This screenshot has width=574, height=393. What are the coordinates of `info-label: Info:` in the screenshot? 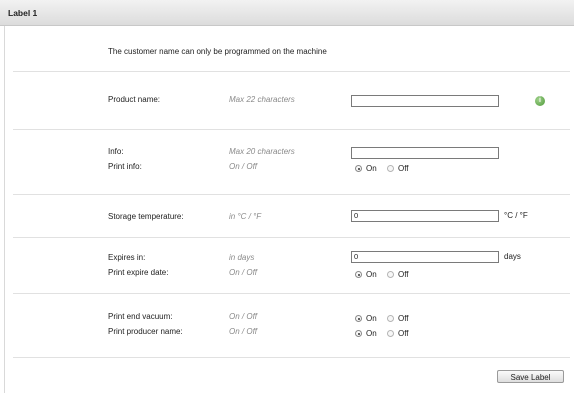 It's located at (116, 151).